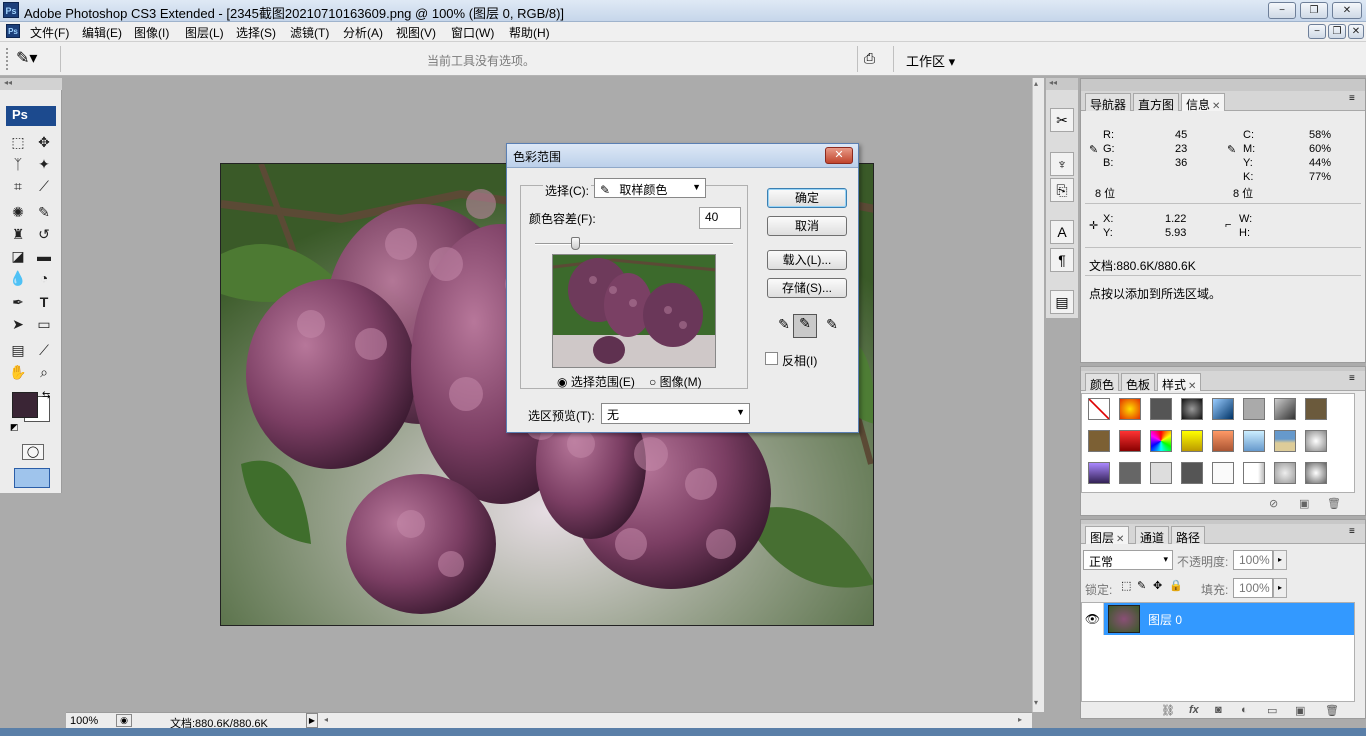  Describe the element at coordinates (1141, 585) in the screenshot. I see `lock-paint-icon: ✎` at that location.